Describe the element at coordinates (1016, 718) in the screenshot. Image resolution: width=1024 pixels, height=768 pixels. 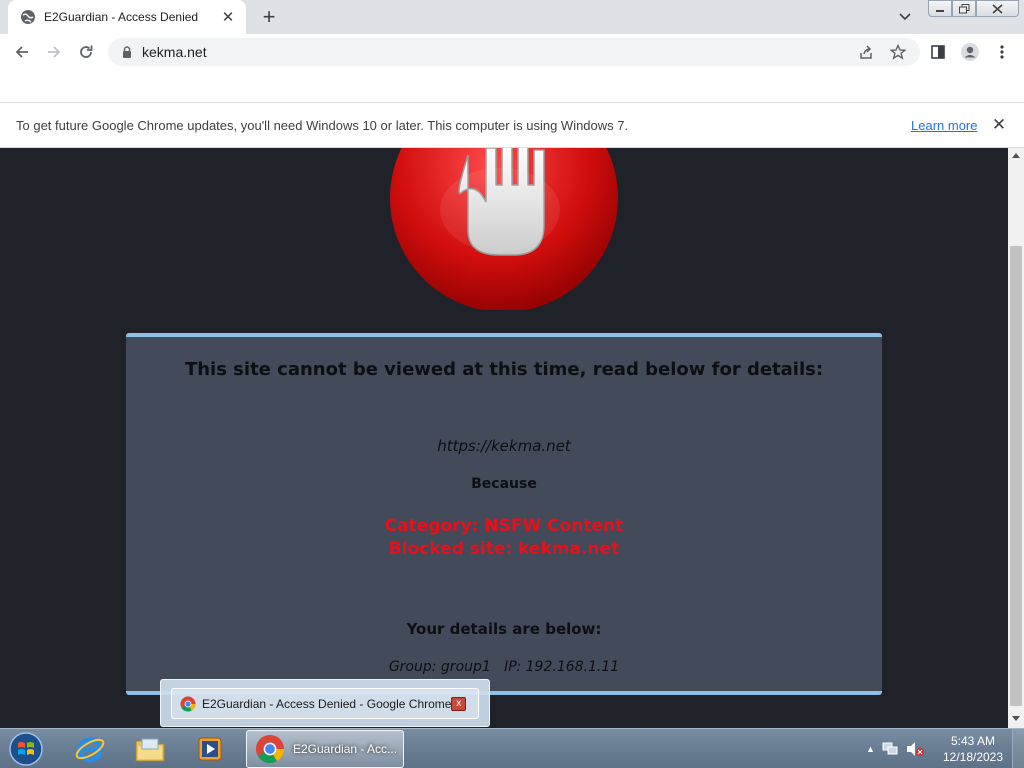
I see `scroll-down-arrow-icon` at that location.